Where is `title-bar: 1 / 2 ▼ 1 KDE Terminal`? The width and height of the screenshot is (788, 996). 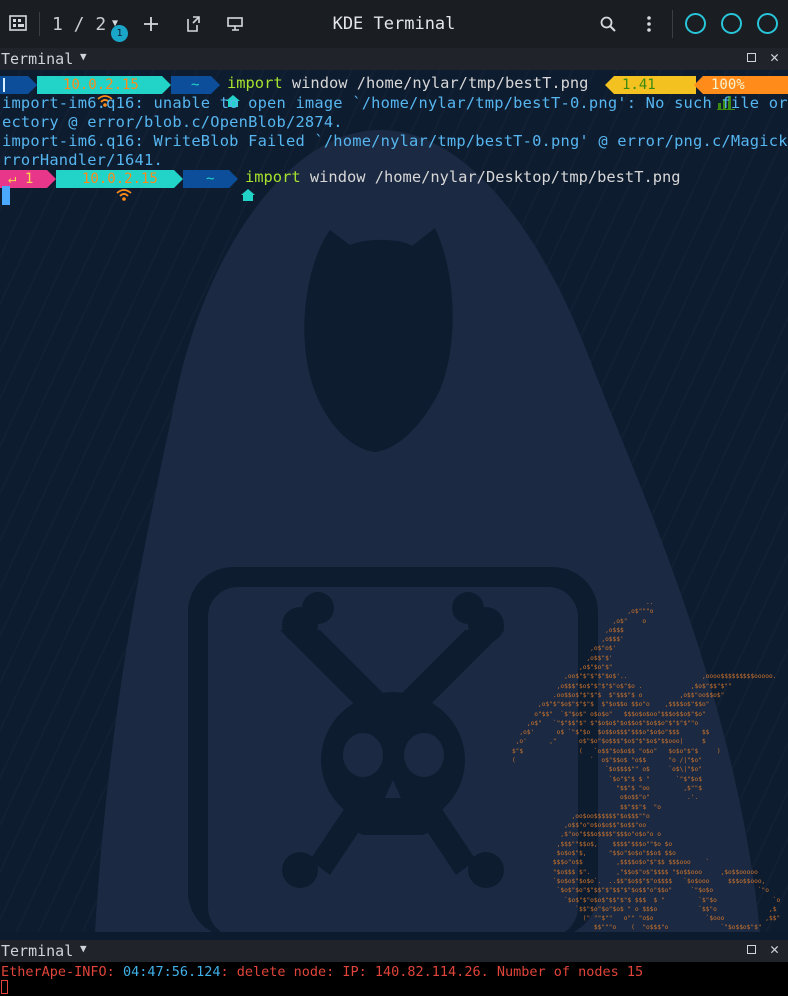 title-bar: 1 / 2 ▼ 1 KDE Terminal is located at coordinates (394, 24).